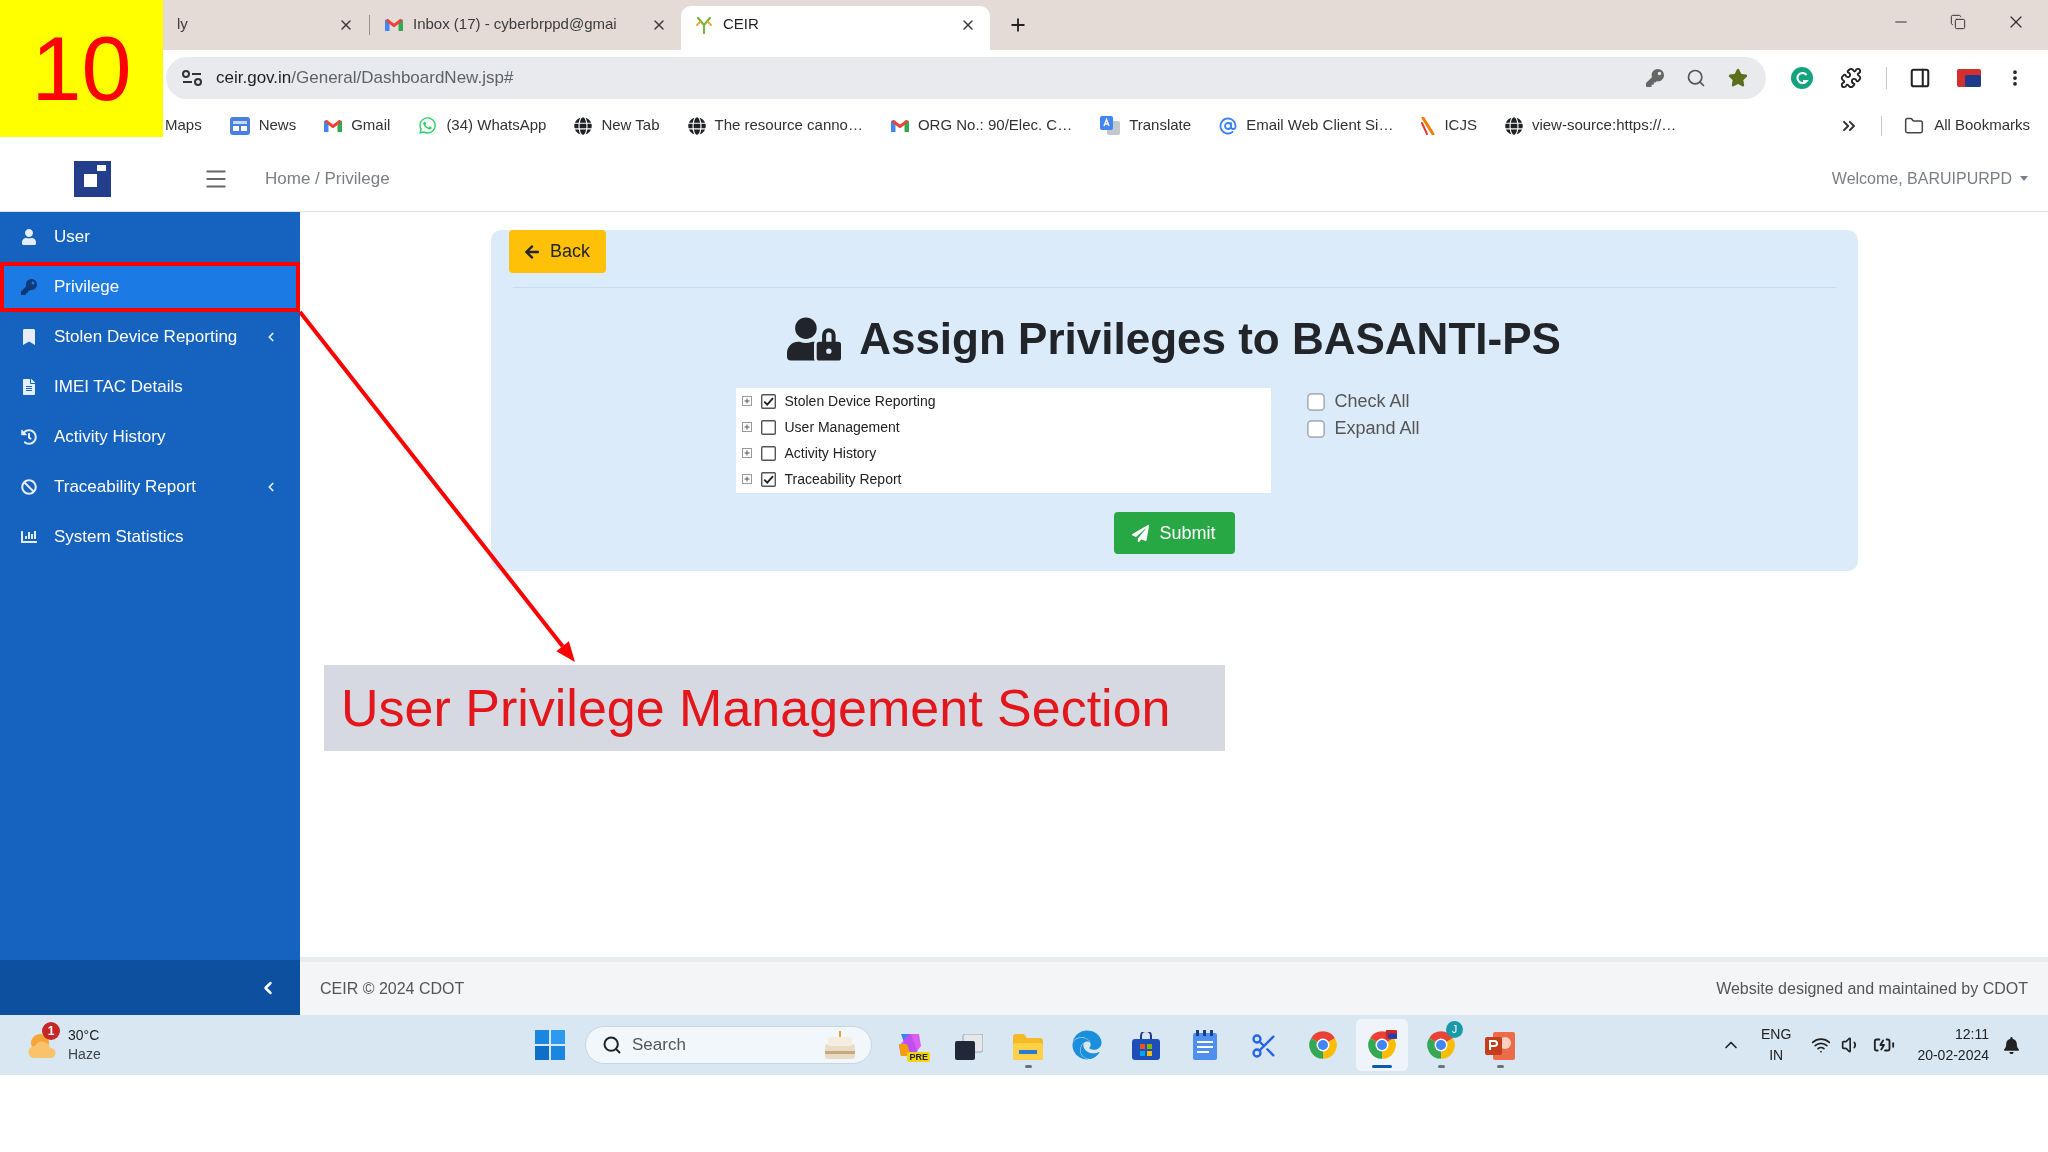 The image size is (2048, 1152). I want to click on bookmark-button: Maps, so click(183, 125).